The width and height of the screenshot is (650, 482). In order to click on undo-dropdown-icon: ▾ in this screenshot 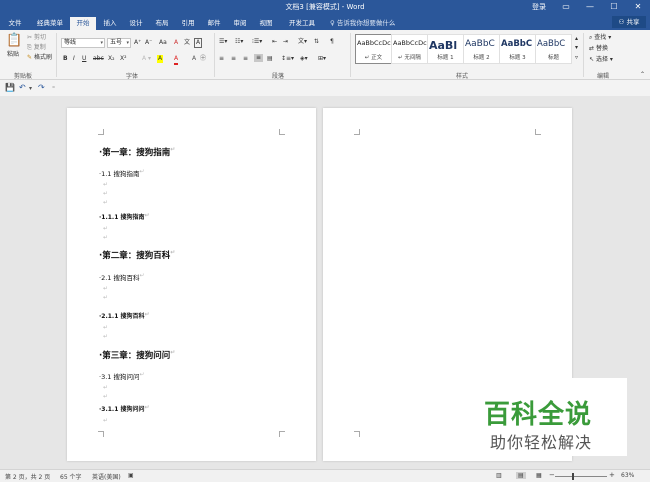, I will do `click(30, 88)`.